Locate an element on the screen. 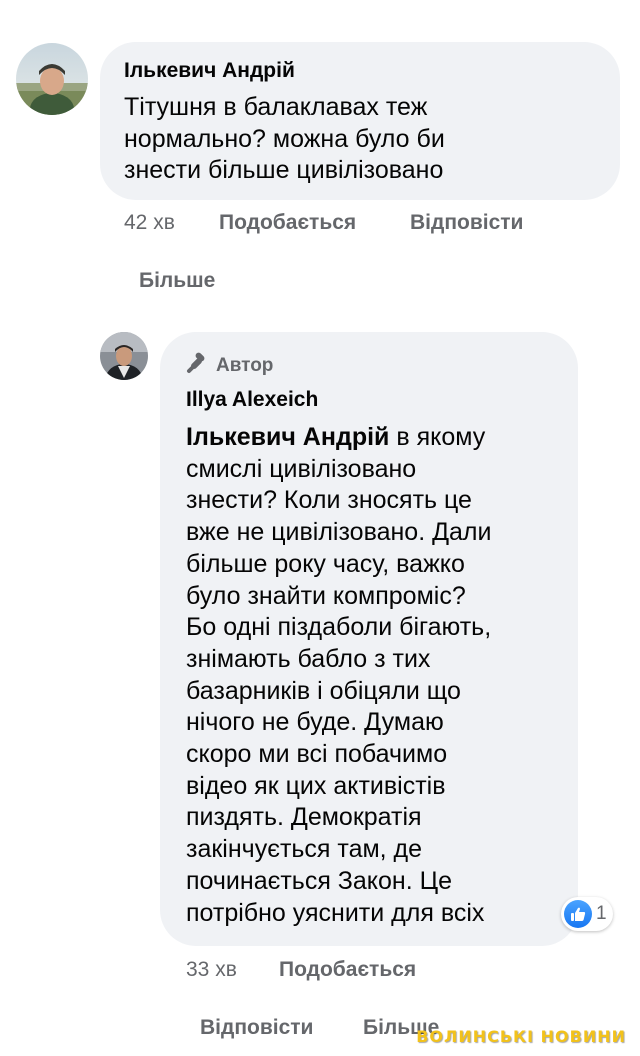 This screenshot has height=1056, width=640. comment-text-line: було знайти компроміс? is located at coordinates (326, 595).